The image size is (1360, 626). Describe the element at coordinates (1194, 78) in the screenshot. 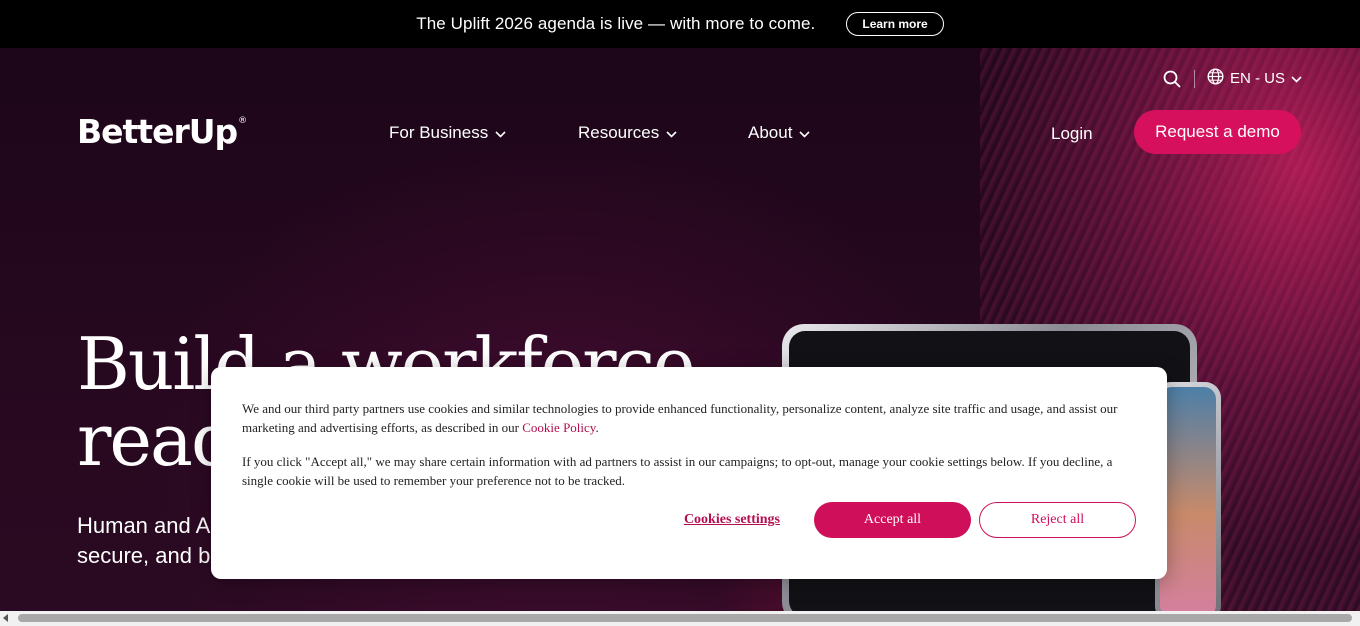

I see `utility-divider` at that location.